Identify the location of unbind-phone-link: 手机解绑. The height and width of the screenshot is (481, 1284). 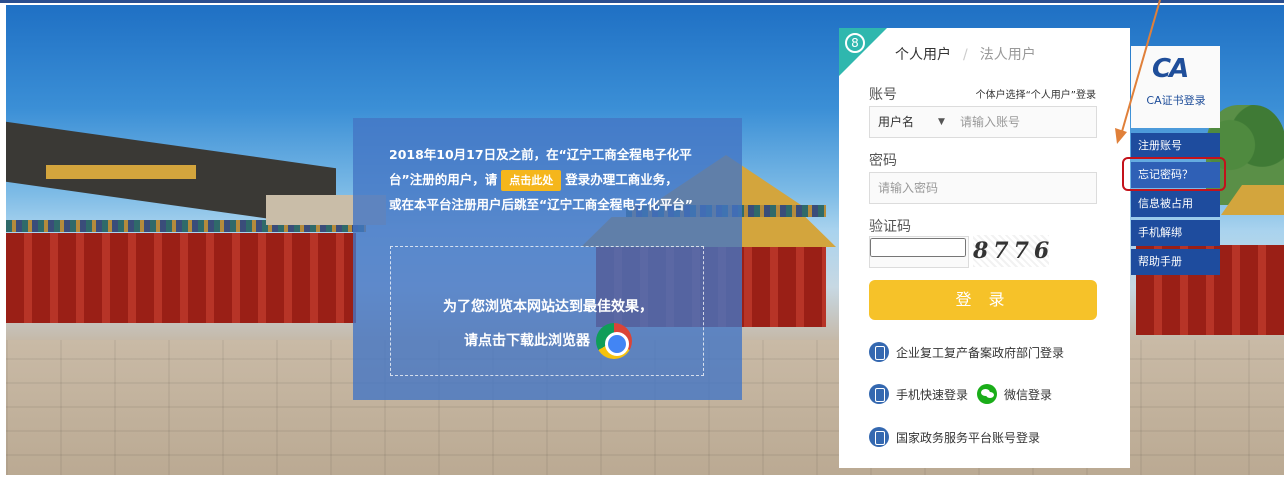
(1175, 233).